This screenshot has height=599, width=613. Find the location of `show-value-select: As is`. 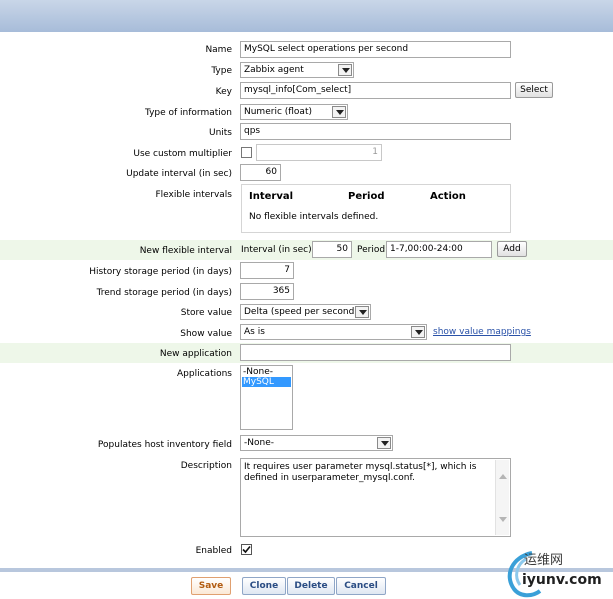

show-value-select: As is is located at coordinates (333, 332).